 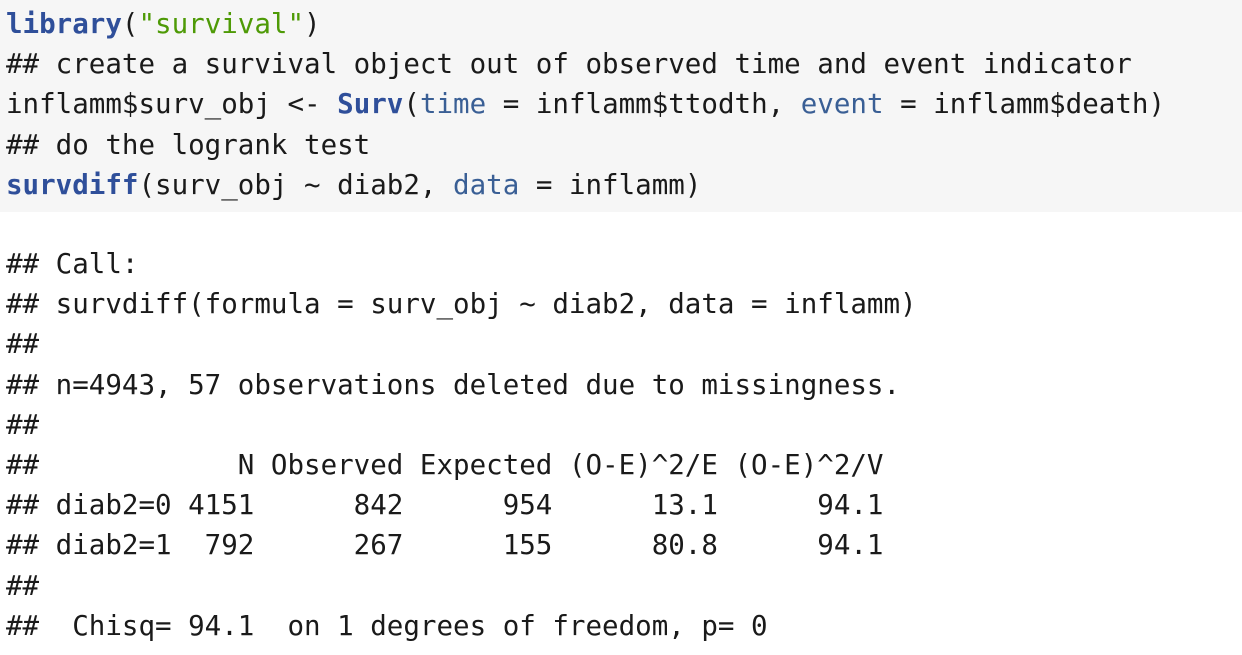 I want to click on assign-target: inflamm$surv_obj <-, so click(x=172, y=104).